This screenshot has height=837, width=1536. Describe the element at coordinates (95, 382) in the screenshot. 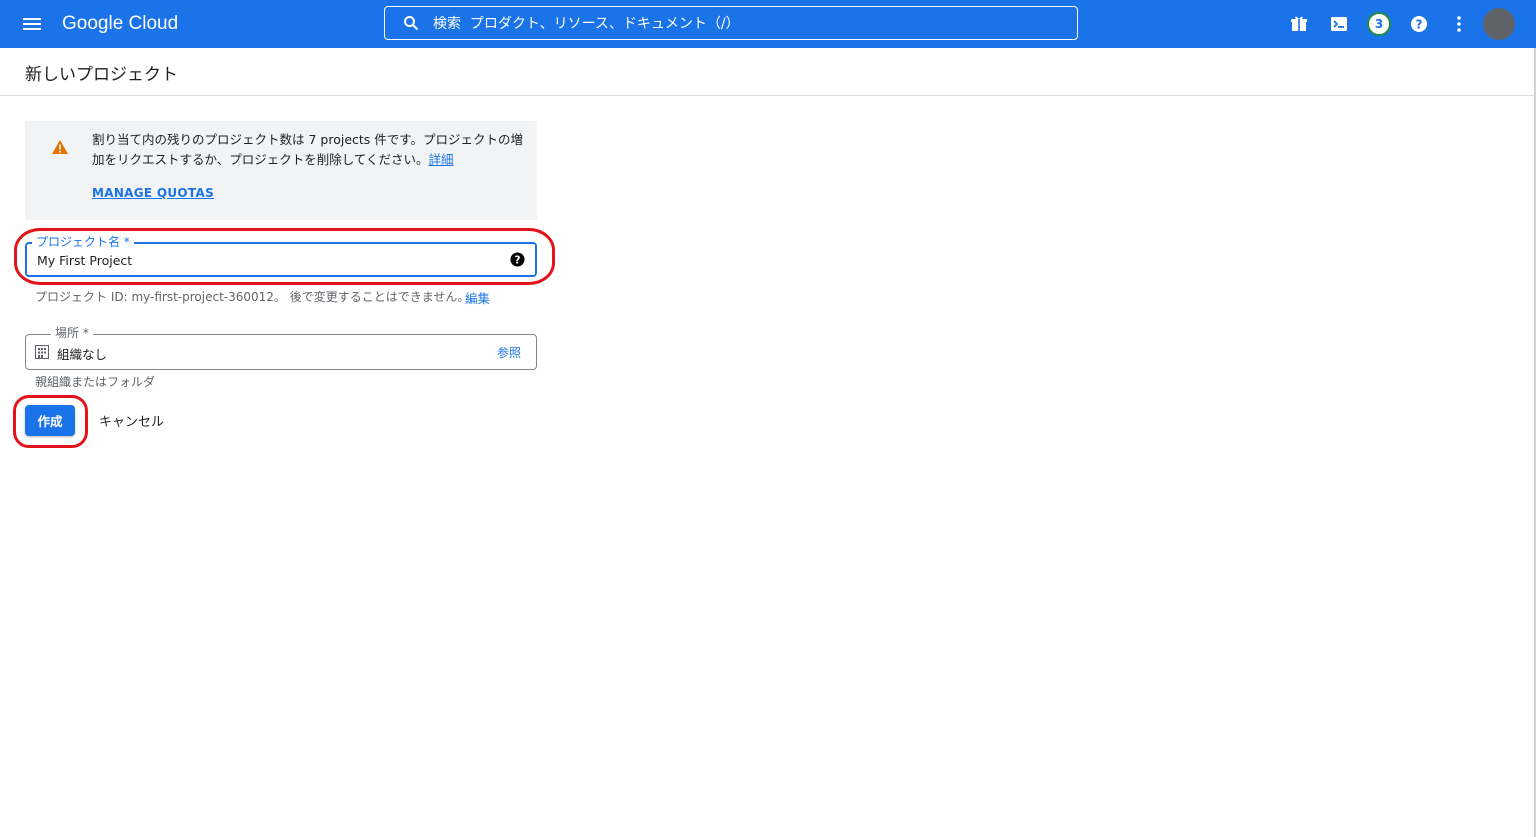

I see `location-hint: 親組織またはフォルダ` at that location.